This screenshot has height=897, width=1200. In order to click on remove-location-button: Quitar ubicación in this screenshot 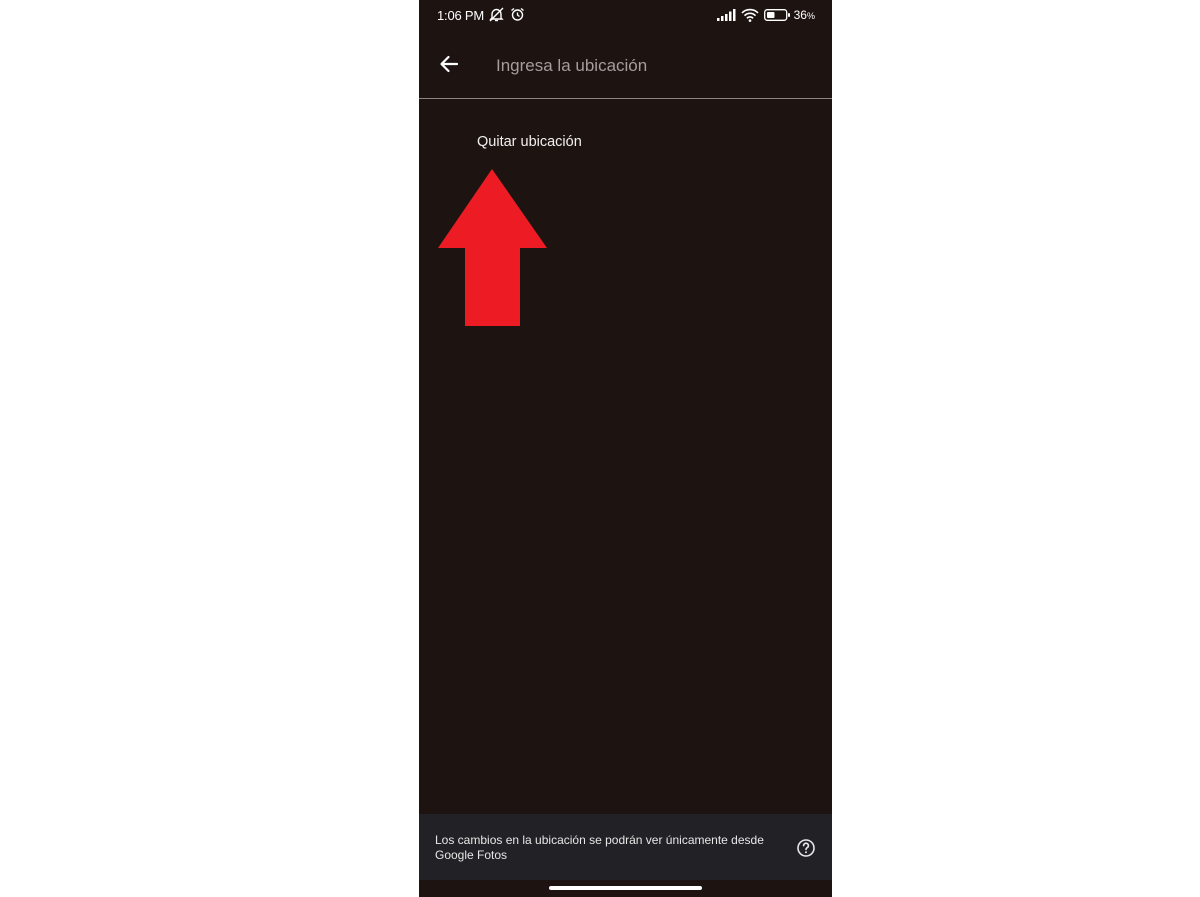, I will do `click(529, 142)`.